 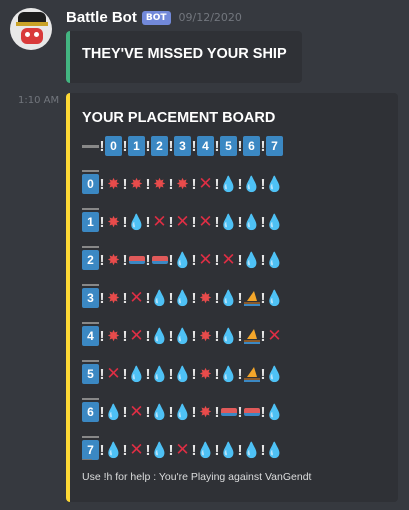 I want to click on column-header: 2, so click(x=159, y=146).